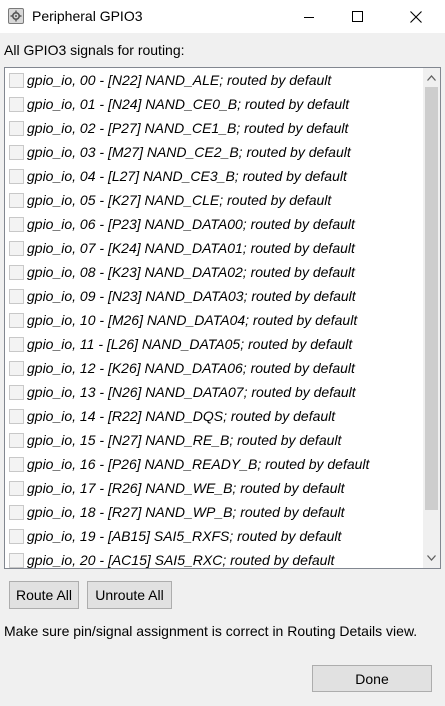 This screenshot has height=706, width=445. I want to click on chevron-down-icon, so click(431, 557).